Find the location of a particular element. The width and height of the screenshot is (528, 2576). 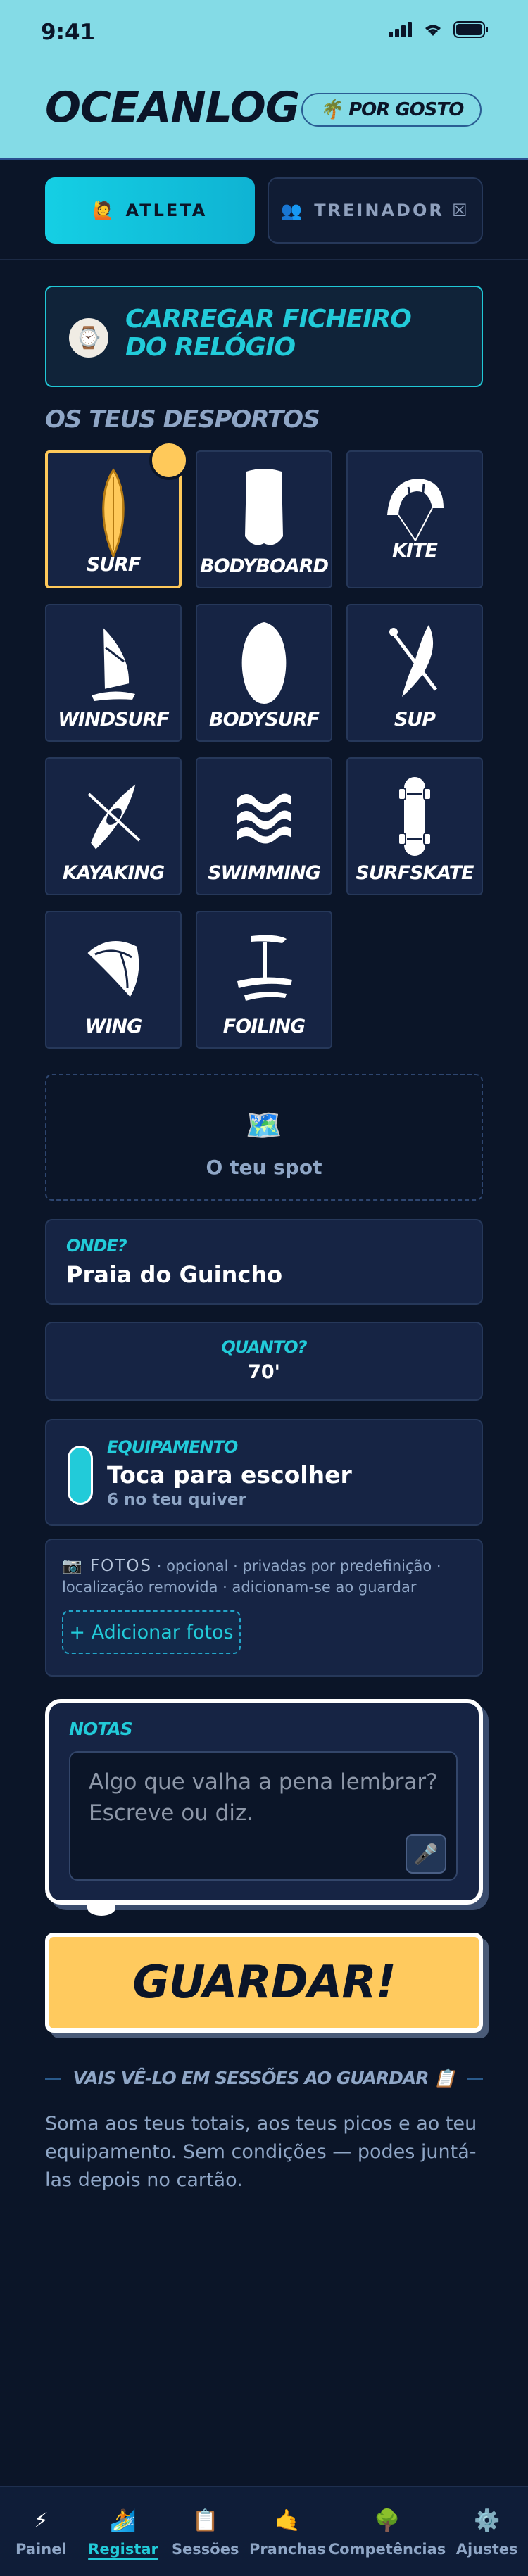

nav-label: Registar is located at coordinates (123, 2549).